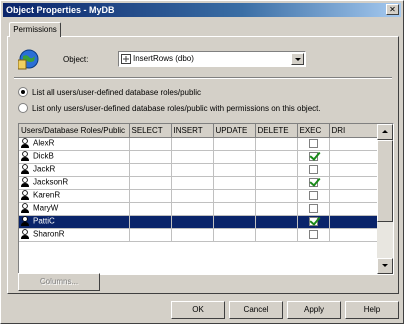  I want to click on column-header-select: SELECT, so click(150, 131).